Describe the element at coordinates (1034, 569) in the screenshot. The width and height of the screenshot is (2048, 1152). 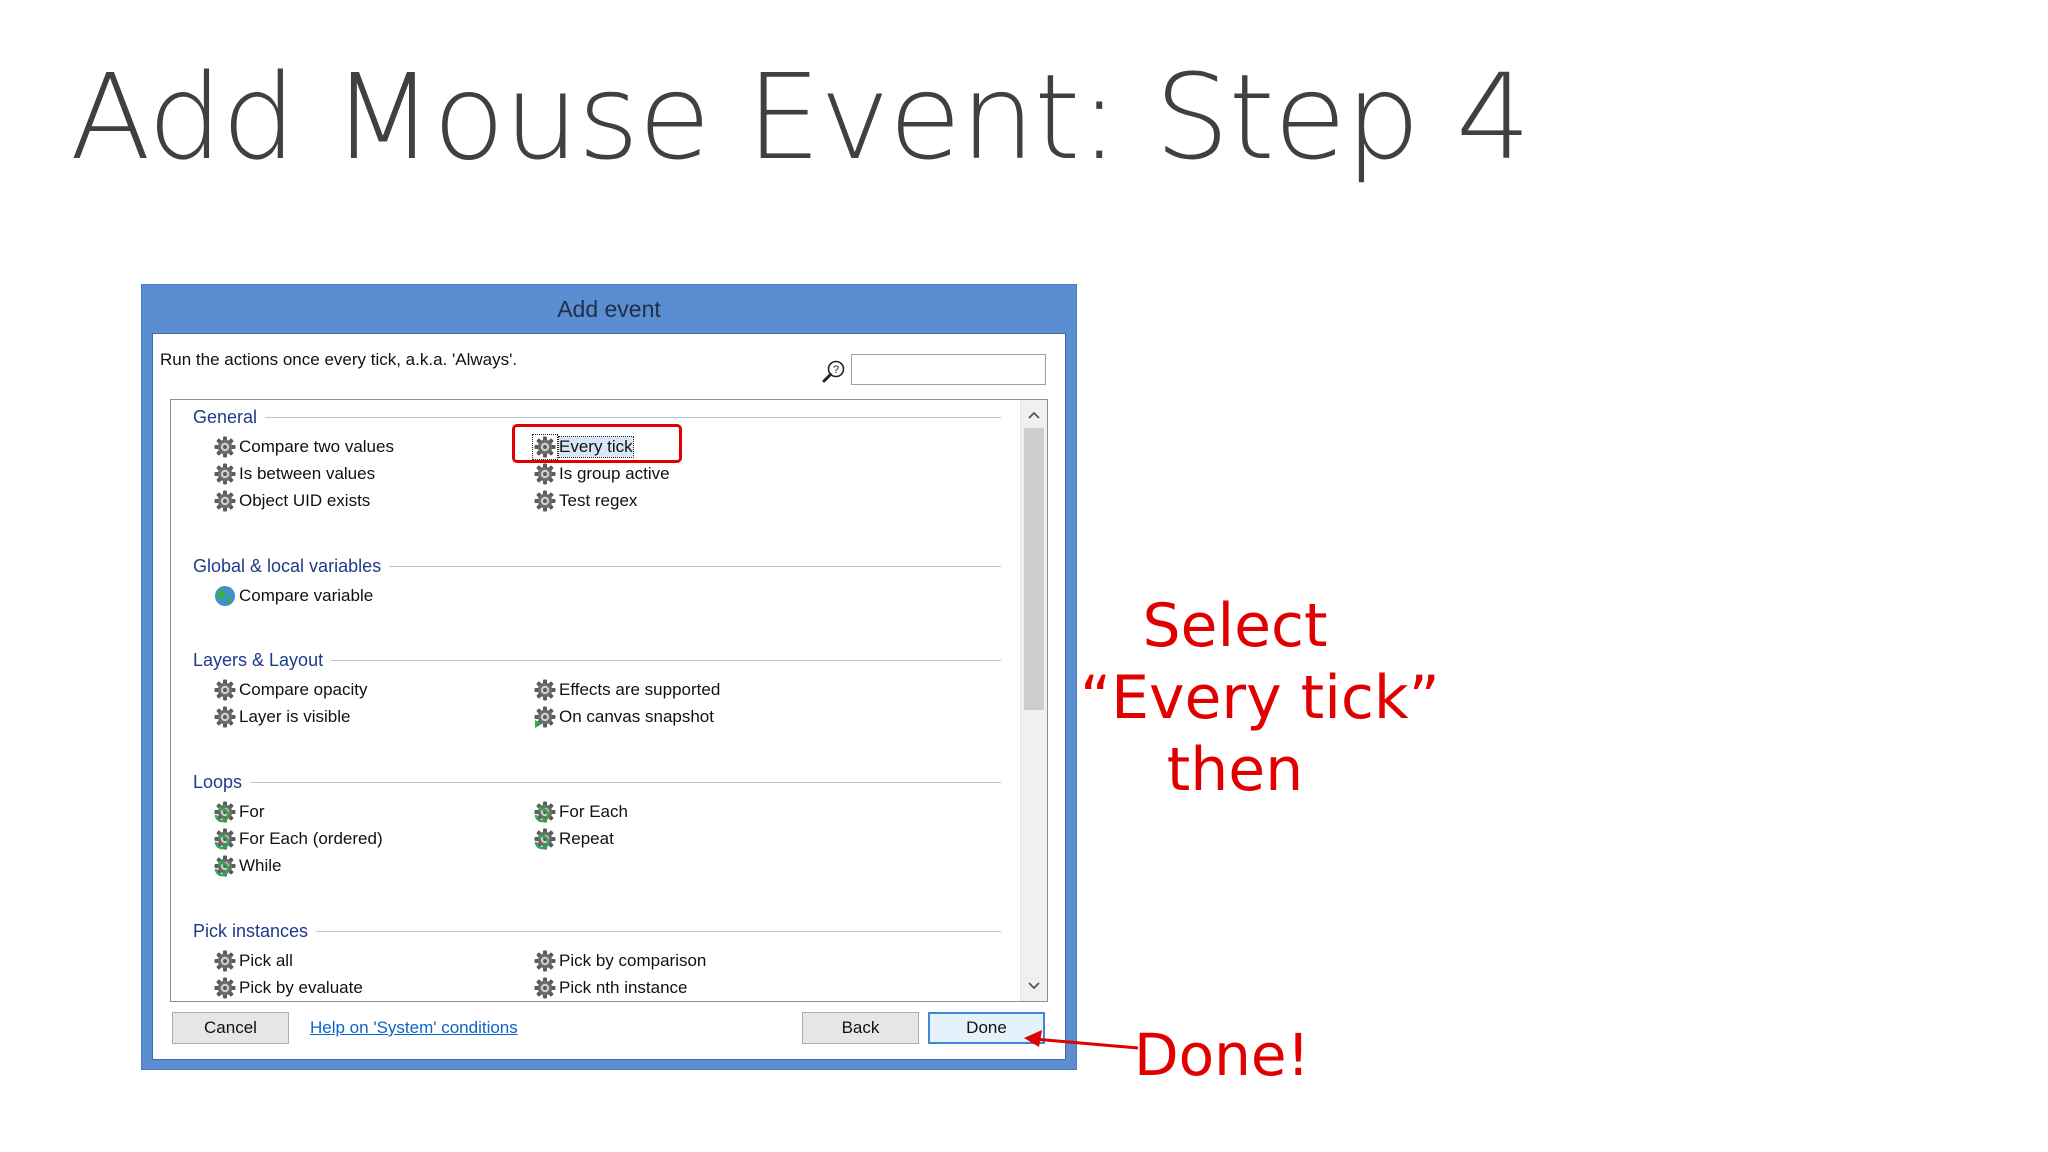
I see `scrollbar-thumb` at that location.